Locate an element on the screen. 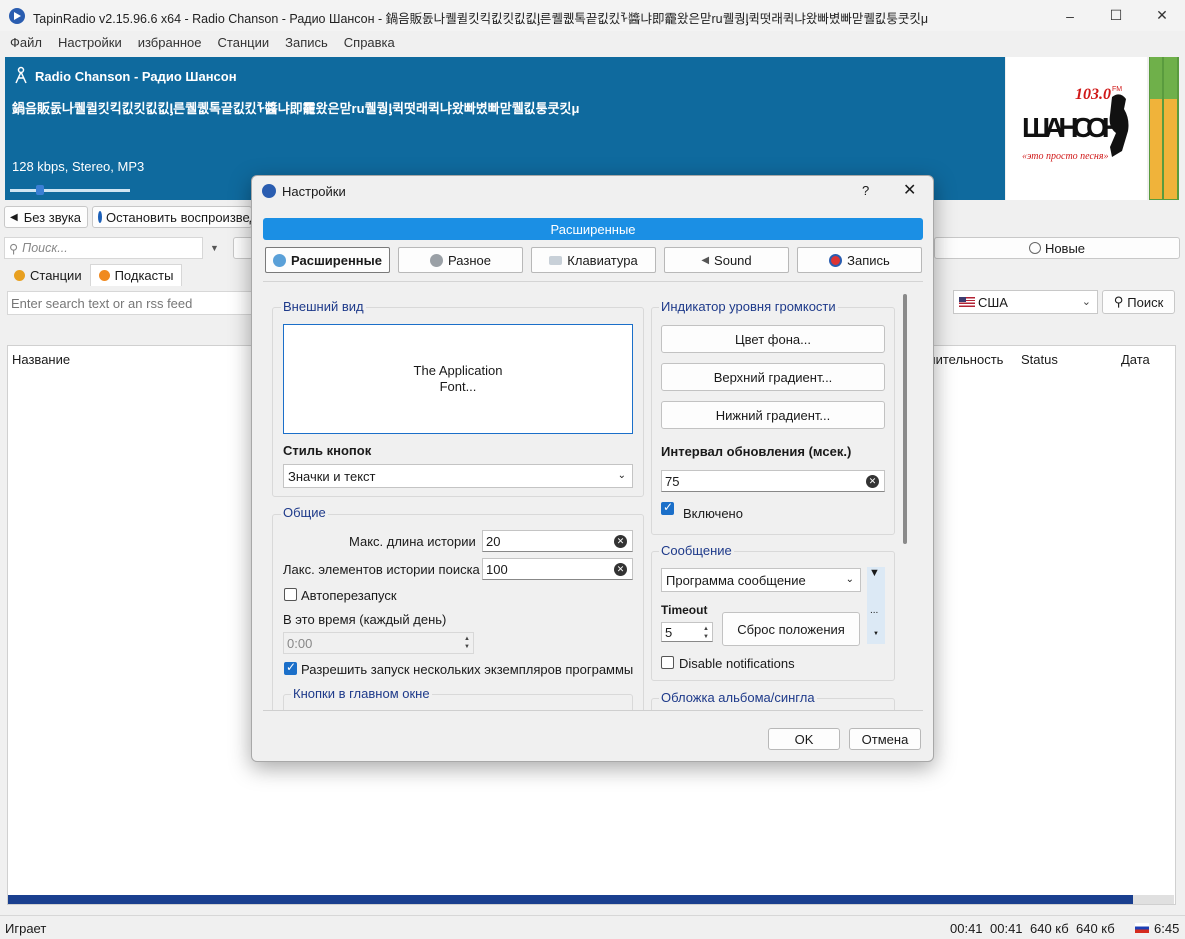 This screenshot has width=1185, height=939. message-title: Сообщение is located at coordinates (696, 550).